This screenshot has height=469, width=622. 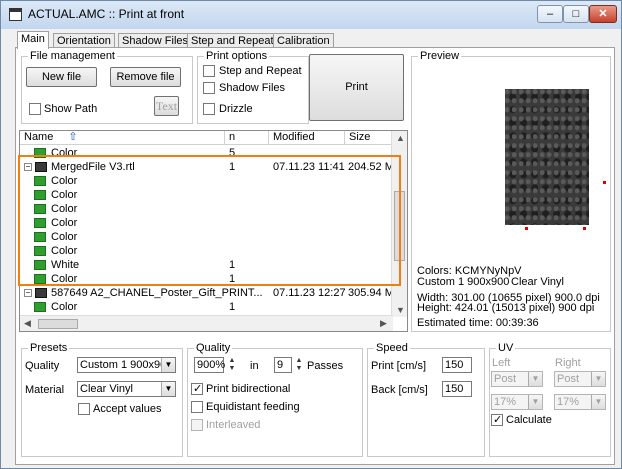 I want to click on preview-marker-bottom-right, so click(x=584, y=228).